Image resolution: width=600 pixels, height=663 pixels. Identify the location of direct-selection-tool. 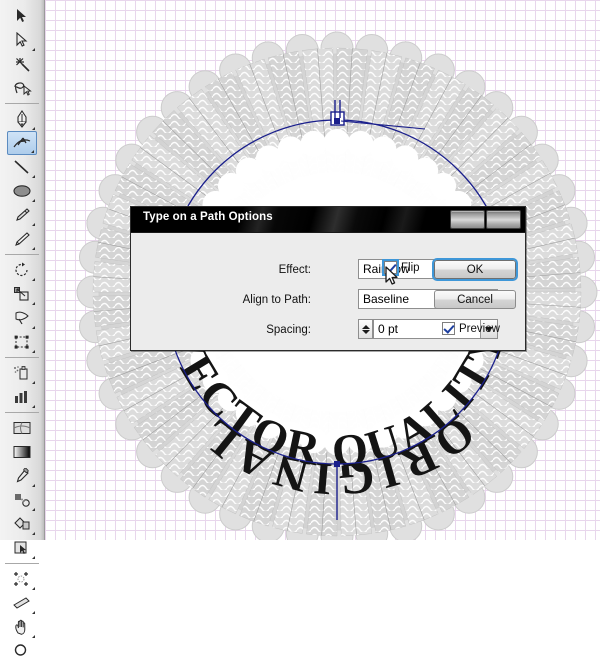
(22, 40).